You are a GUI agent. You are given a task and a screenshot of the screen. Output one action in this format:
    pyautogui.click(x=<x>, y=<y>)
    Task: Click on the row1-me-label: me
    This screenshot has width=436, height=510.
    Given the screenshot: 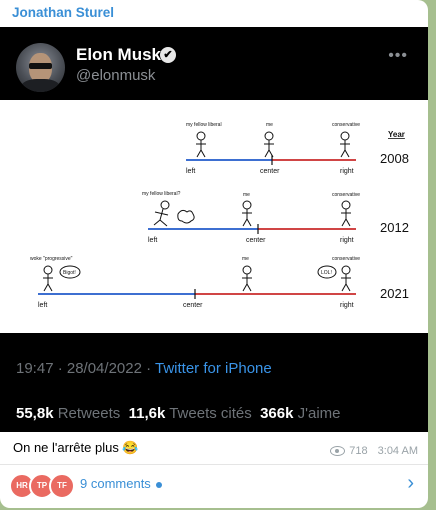 What is the action you would take?
    pyautogui.click(x=269, y=125)
    